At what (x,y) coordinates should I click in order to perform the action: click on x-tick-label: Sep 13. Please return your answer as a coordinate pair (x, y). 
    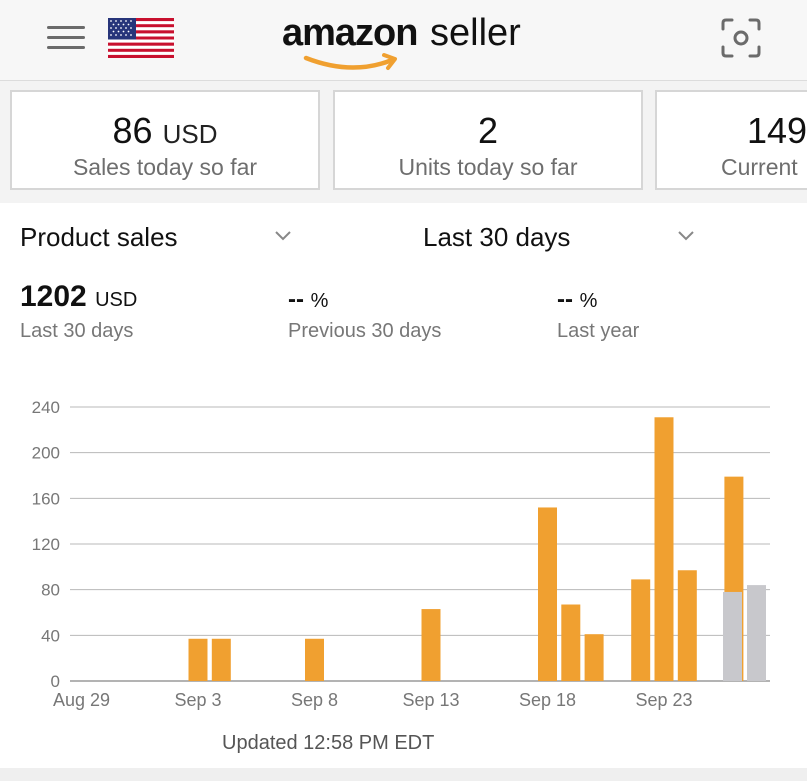
    Looking at the image, I should click on (430, 700).